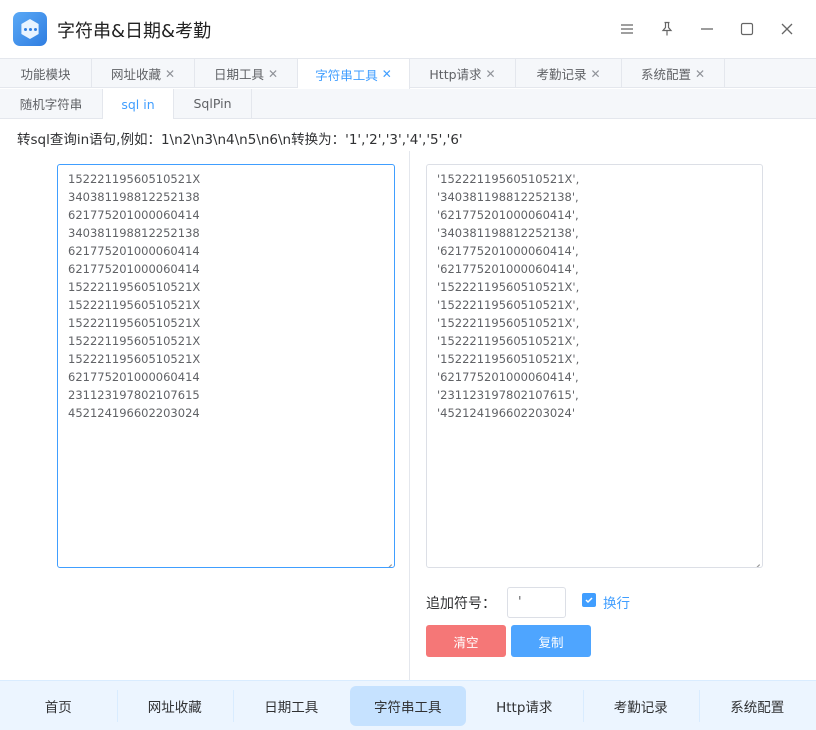 This screenshot has height=730, width=816. I want to click on tab-function-modules: 功能模块, so click(46, 73).